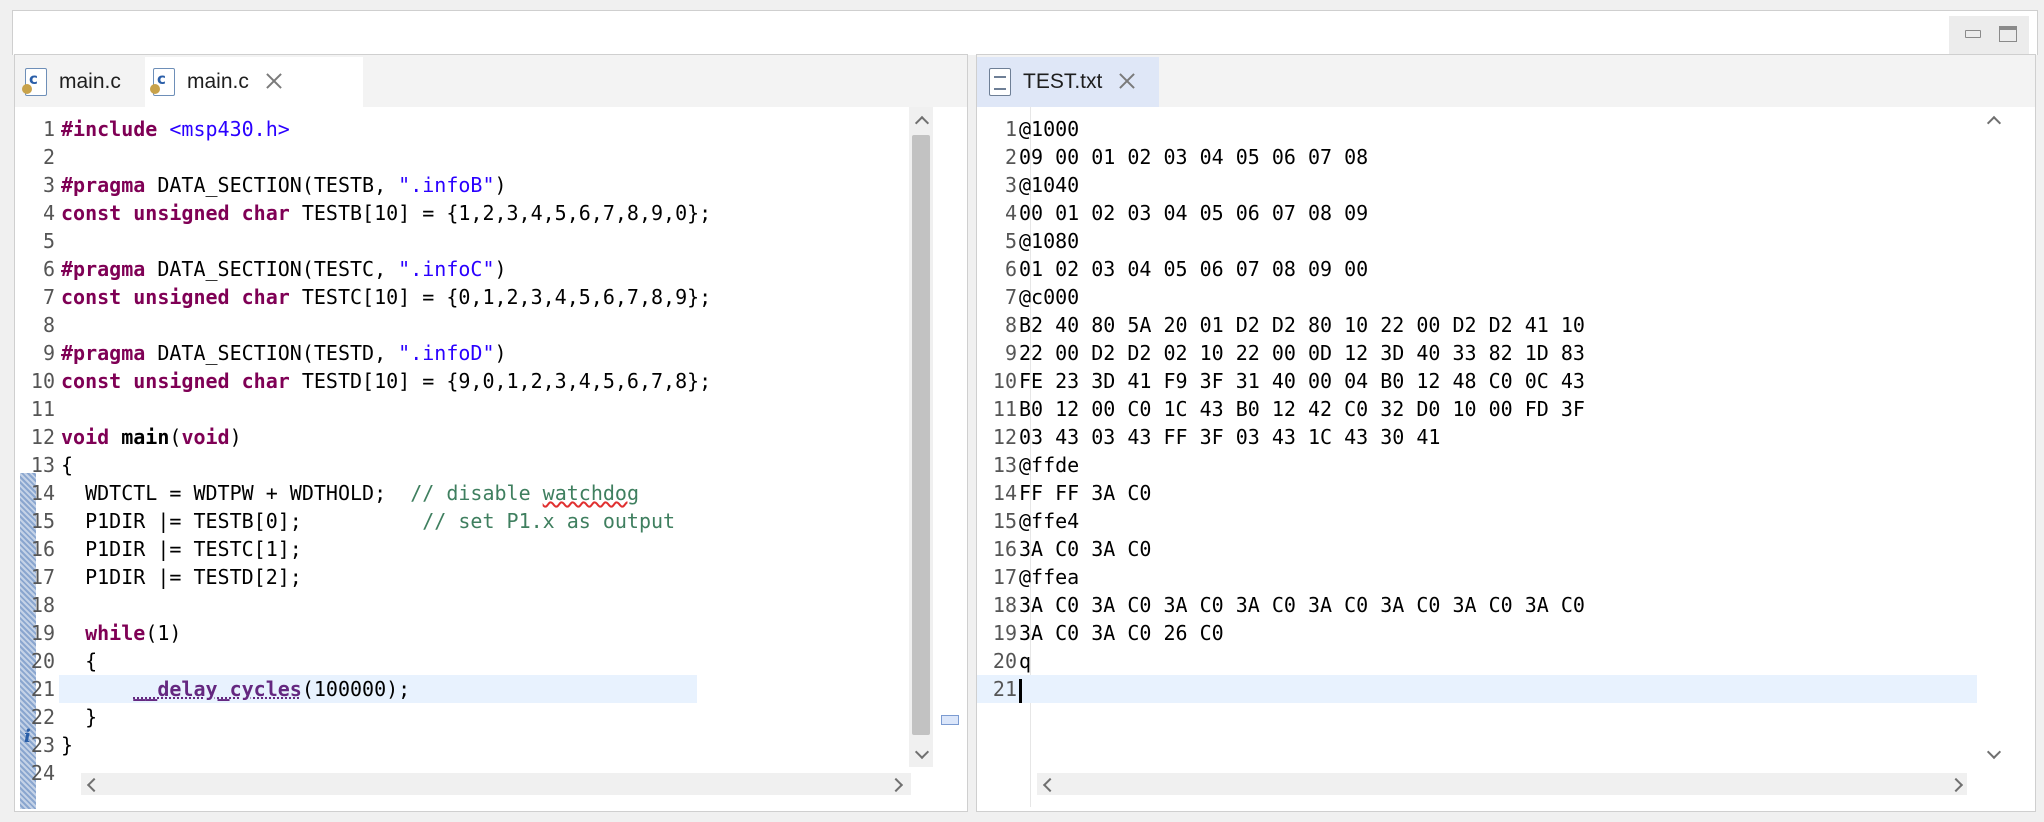 The height and width of the screenshot is (822, 2044). What do you see at coordinates (356, 745) in the screenshot?
I see `code-line: 23}` at bounding box center [356, 745].